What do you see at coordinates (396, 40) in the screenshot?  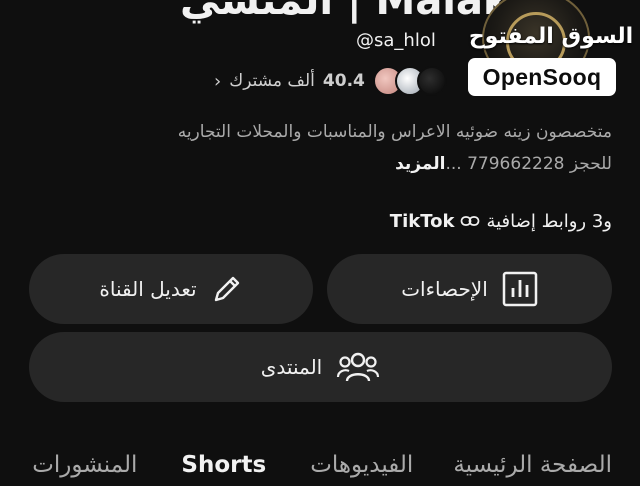 I see `channel-handle: @sa_hlol` at bounding box center [396, 40].